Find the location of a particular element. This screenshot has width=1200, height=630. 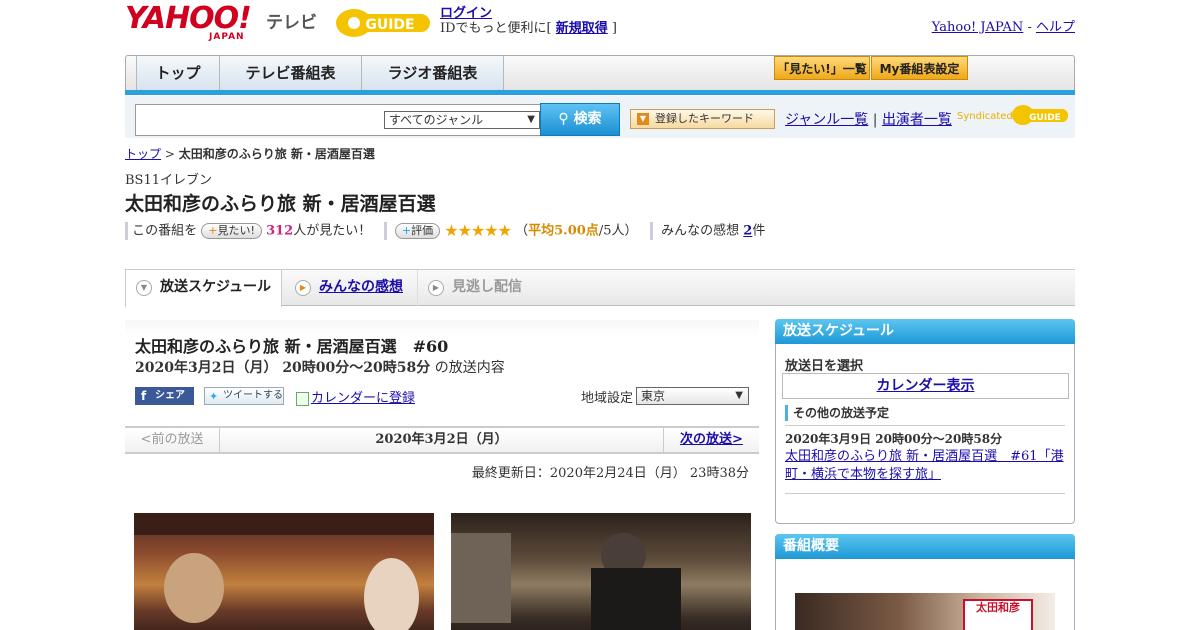

sidebar-summary: 番組概要 太田和彦 is located at coordinates (925, 582).